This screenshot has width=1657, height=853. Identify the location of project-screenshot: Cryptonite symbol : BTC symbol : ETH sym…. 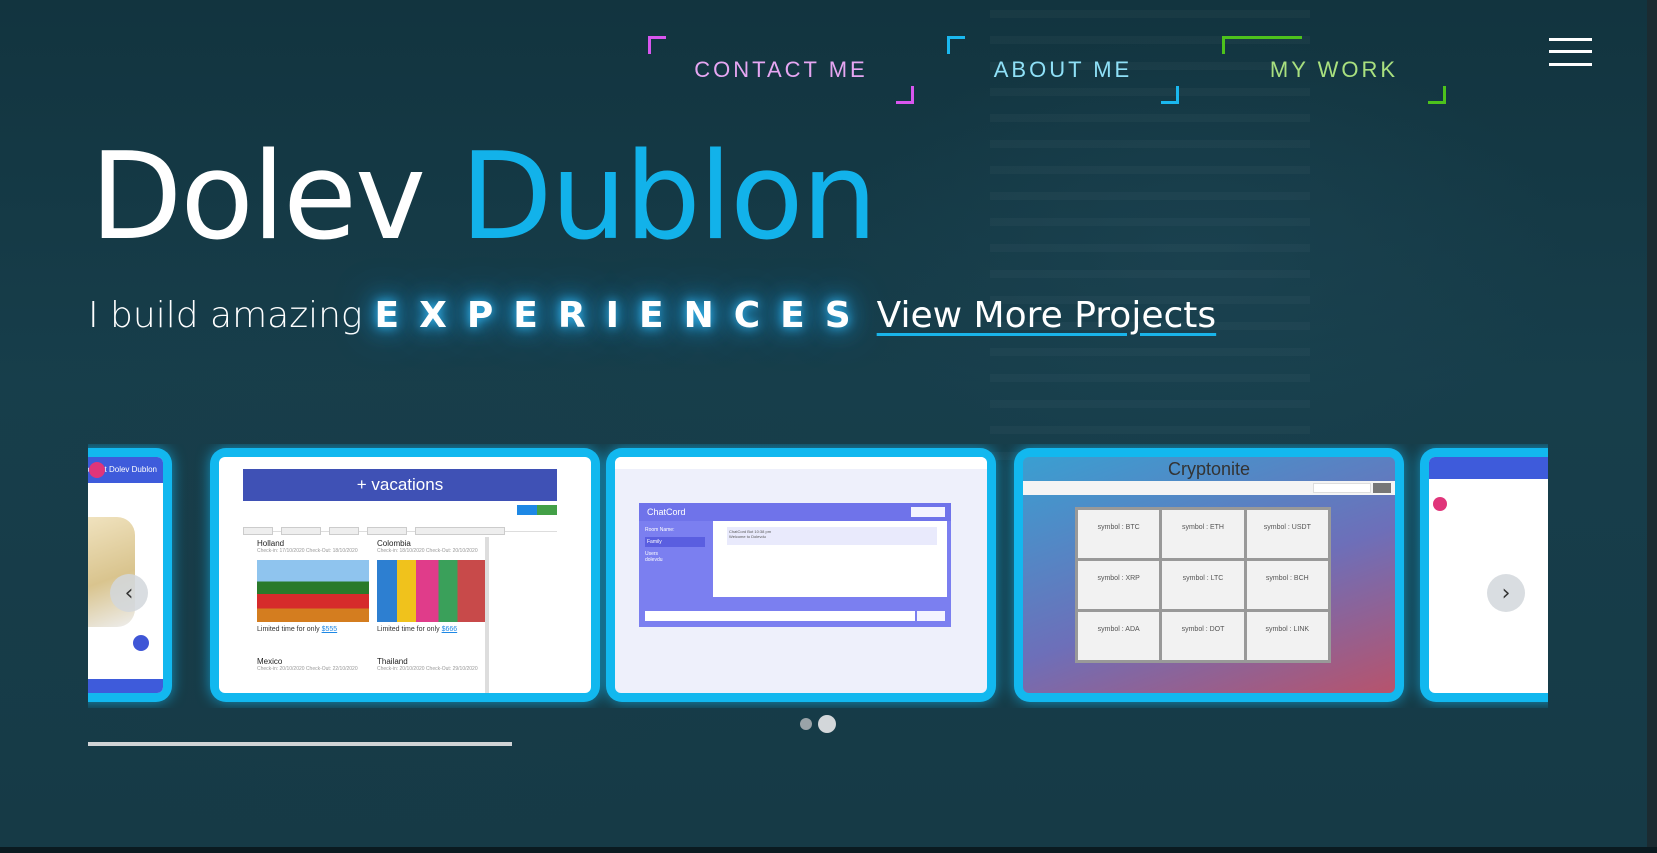
(1209, 575).